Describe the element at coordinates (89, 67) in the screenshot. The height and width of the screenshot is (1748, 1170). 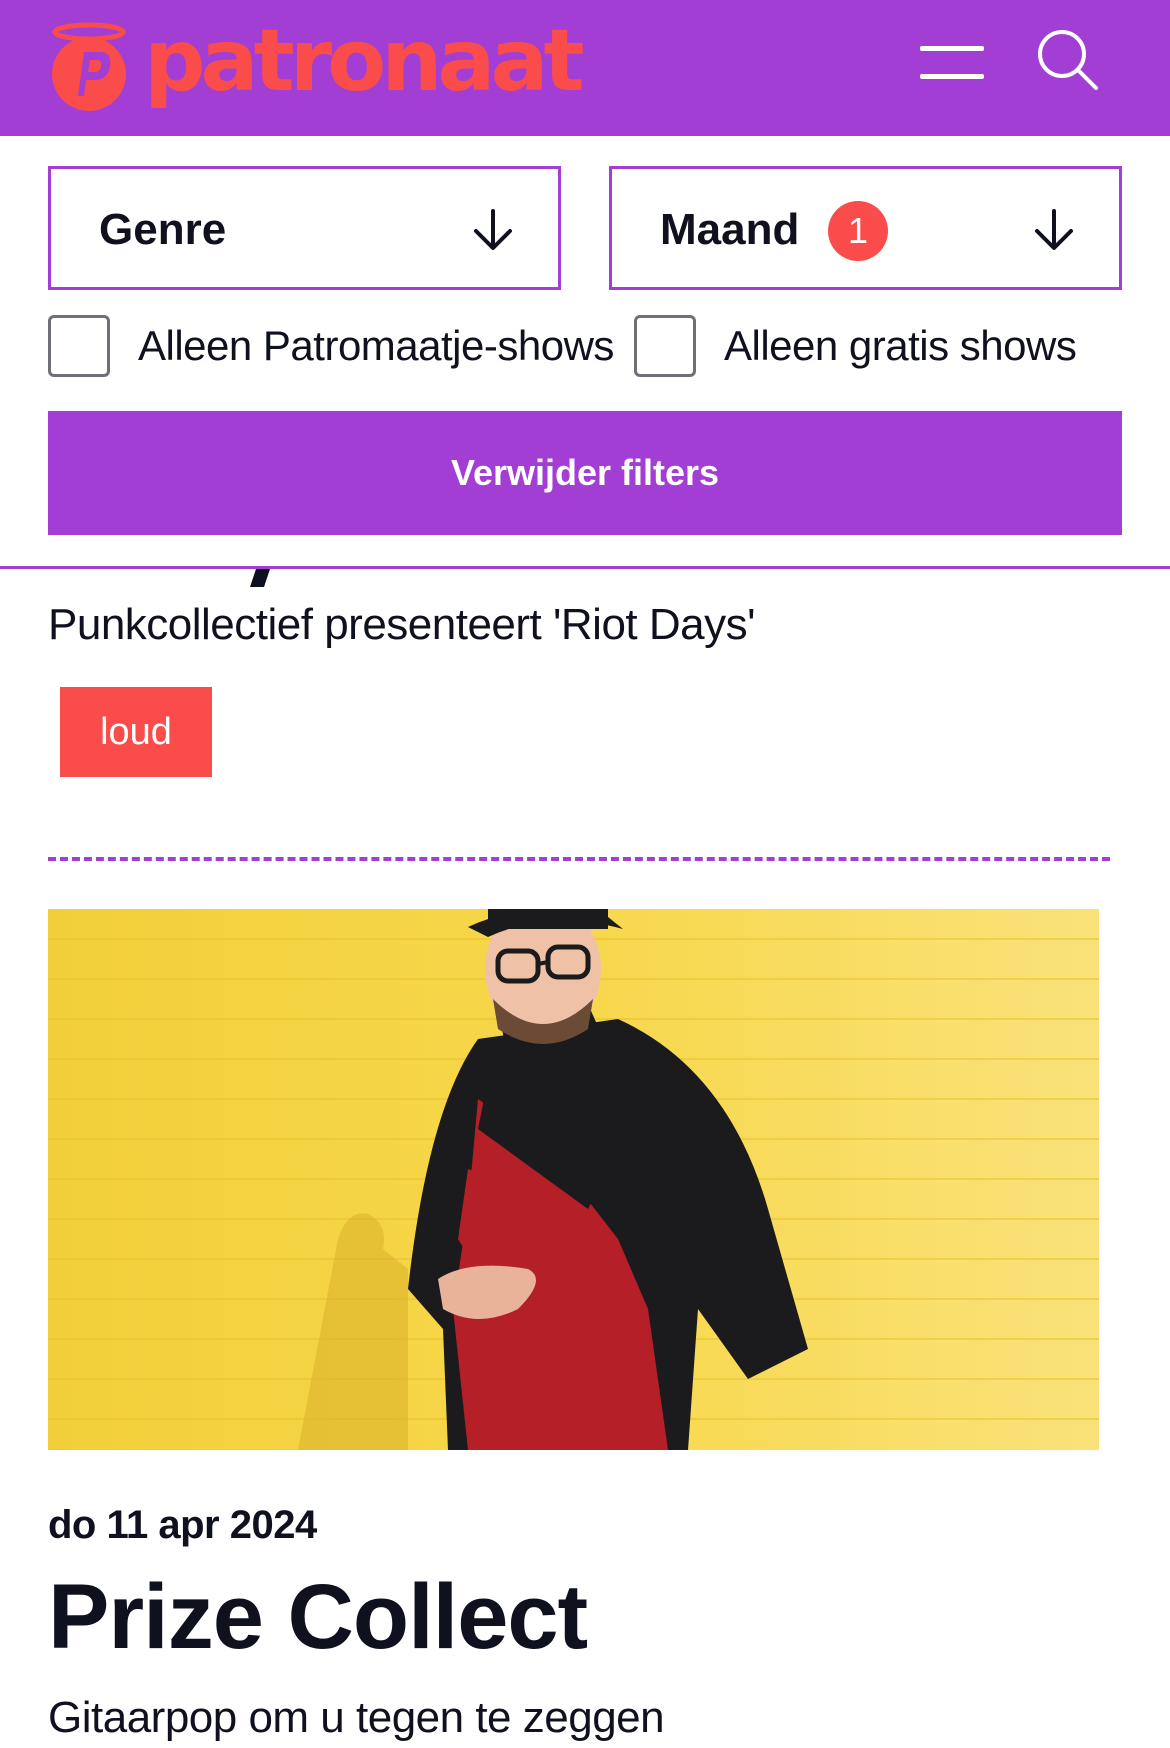
I see `logo-mark-icon` at that location.